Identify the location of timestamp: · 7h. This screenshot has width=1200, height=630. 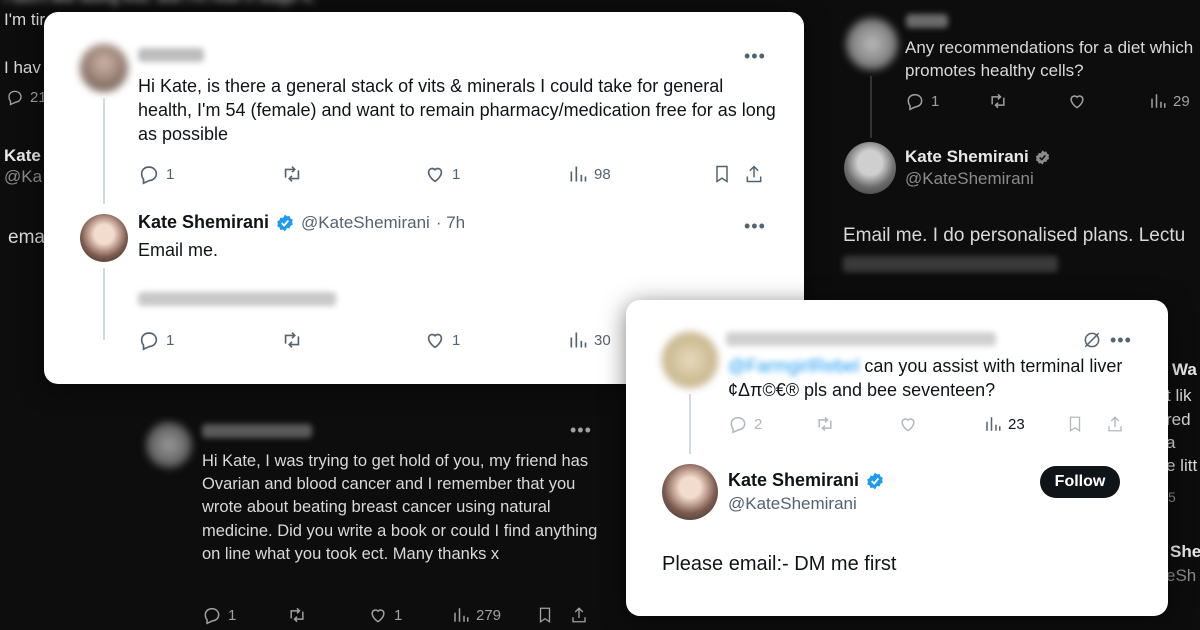
(450, 223).